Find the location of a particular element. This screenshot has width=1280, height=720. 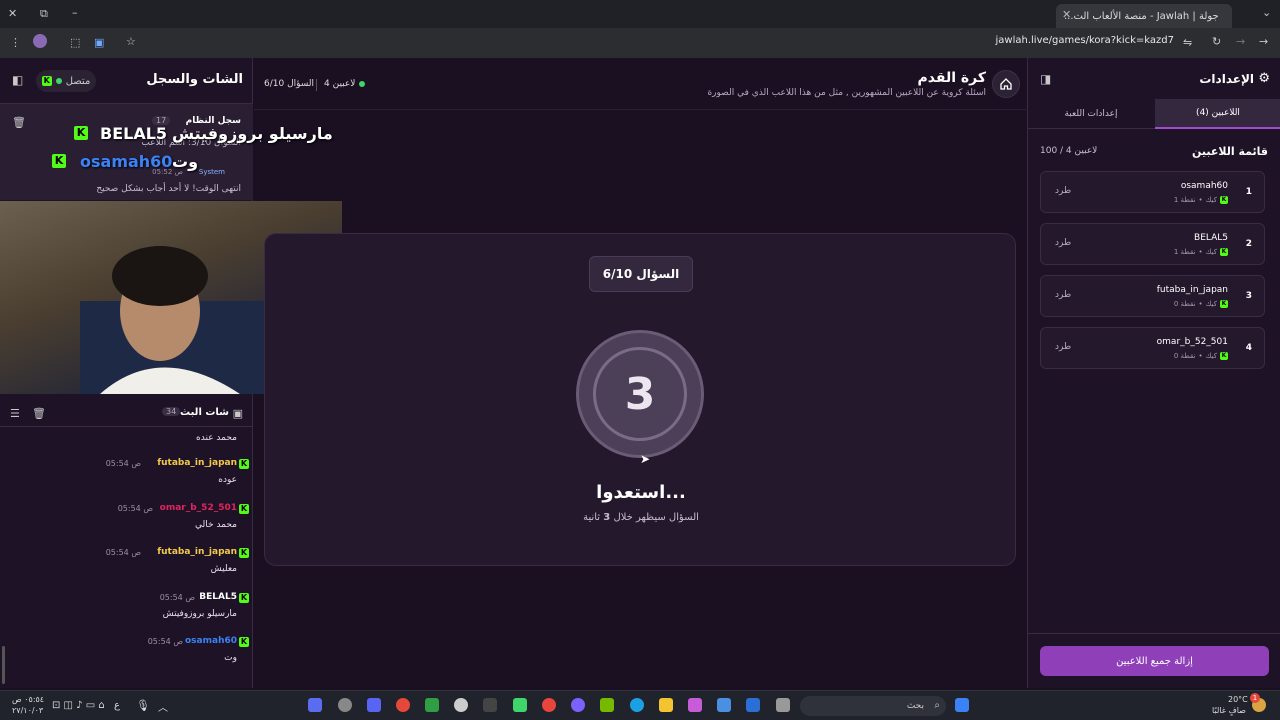

tab-game-settings: إعدادات اللعبة is located at coordinates (1091, 114).